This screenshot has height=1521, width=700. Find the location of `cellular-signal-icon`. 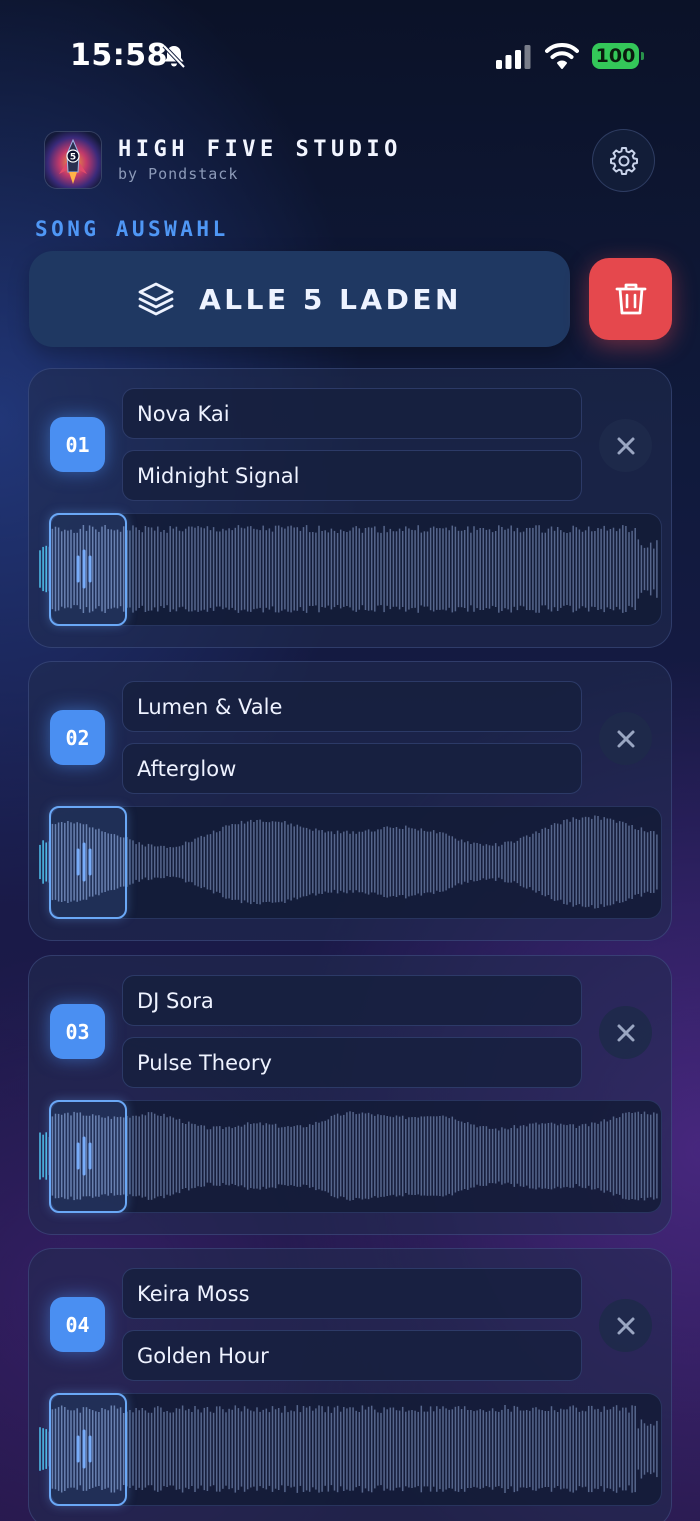

cellular-signal-icon is located at coordinates (513, 57).